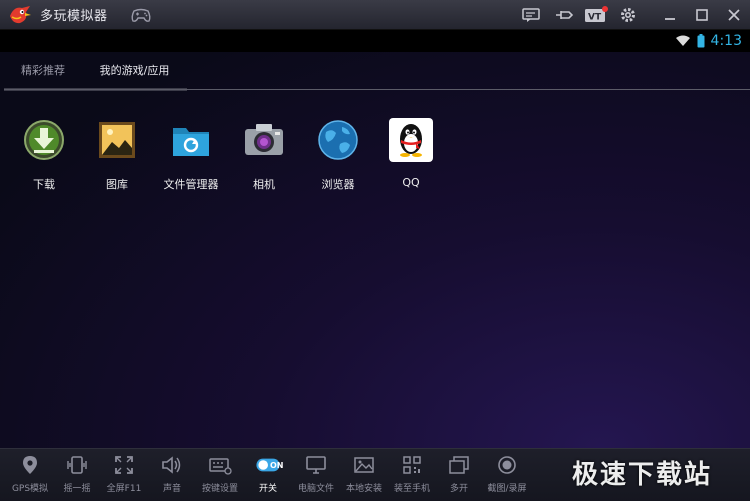 This screenshot has width=750, height=501. I want to click on image-install-icon, so click(364, 465).